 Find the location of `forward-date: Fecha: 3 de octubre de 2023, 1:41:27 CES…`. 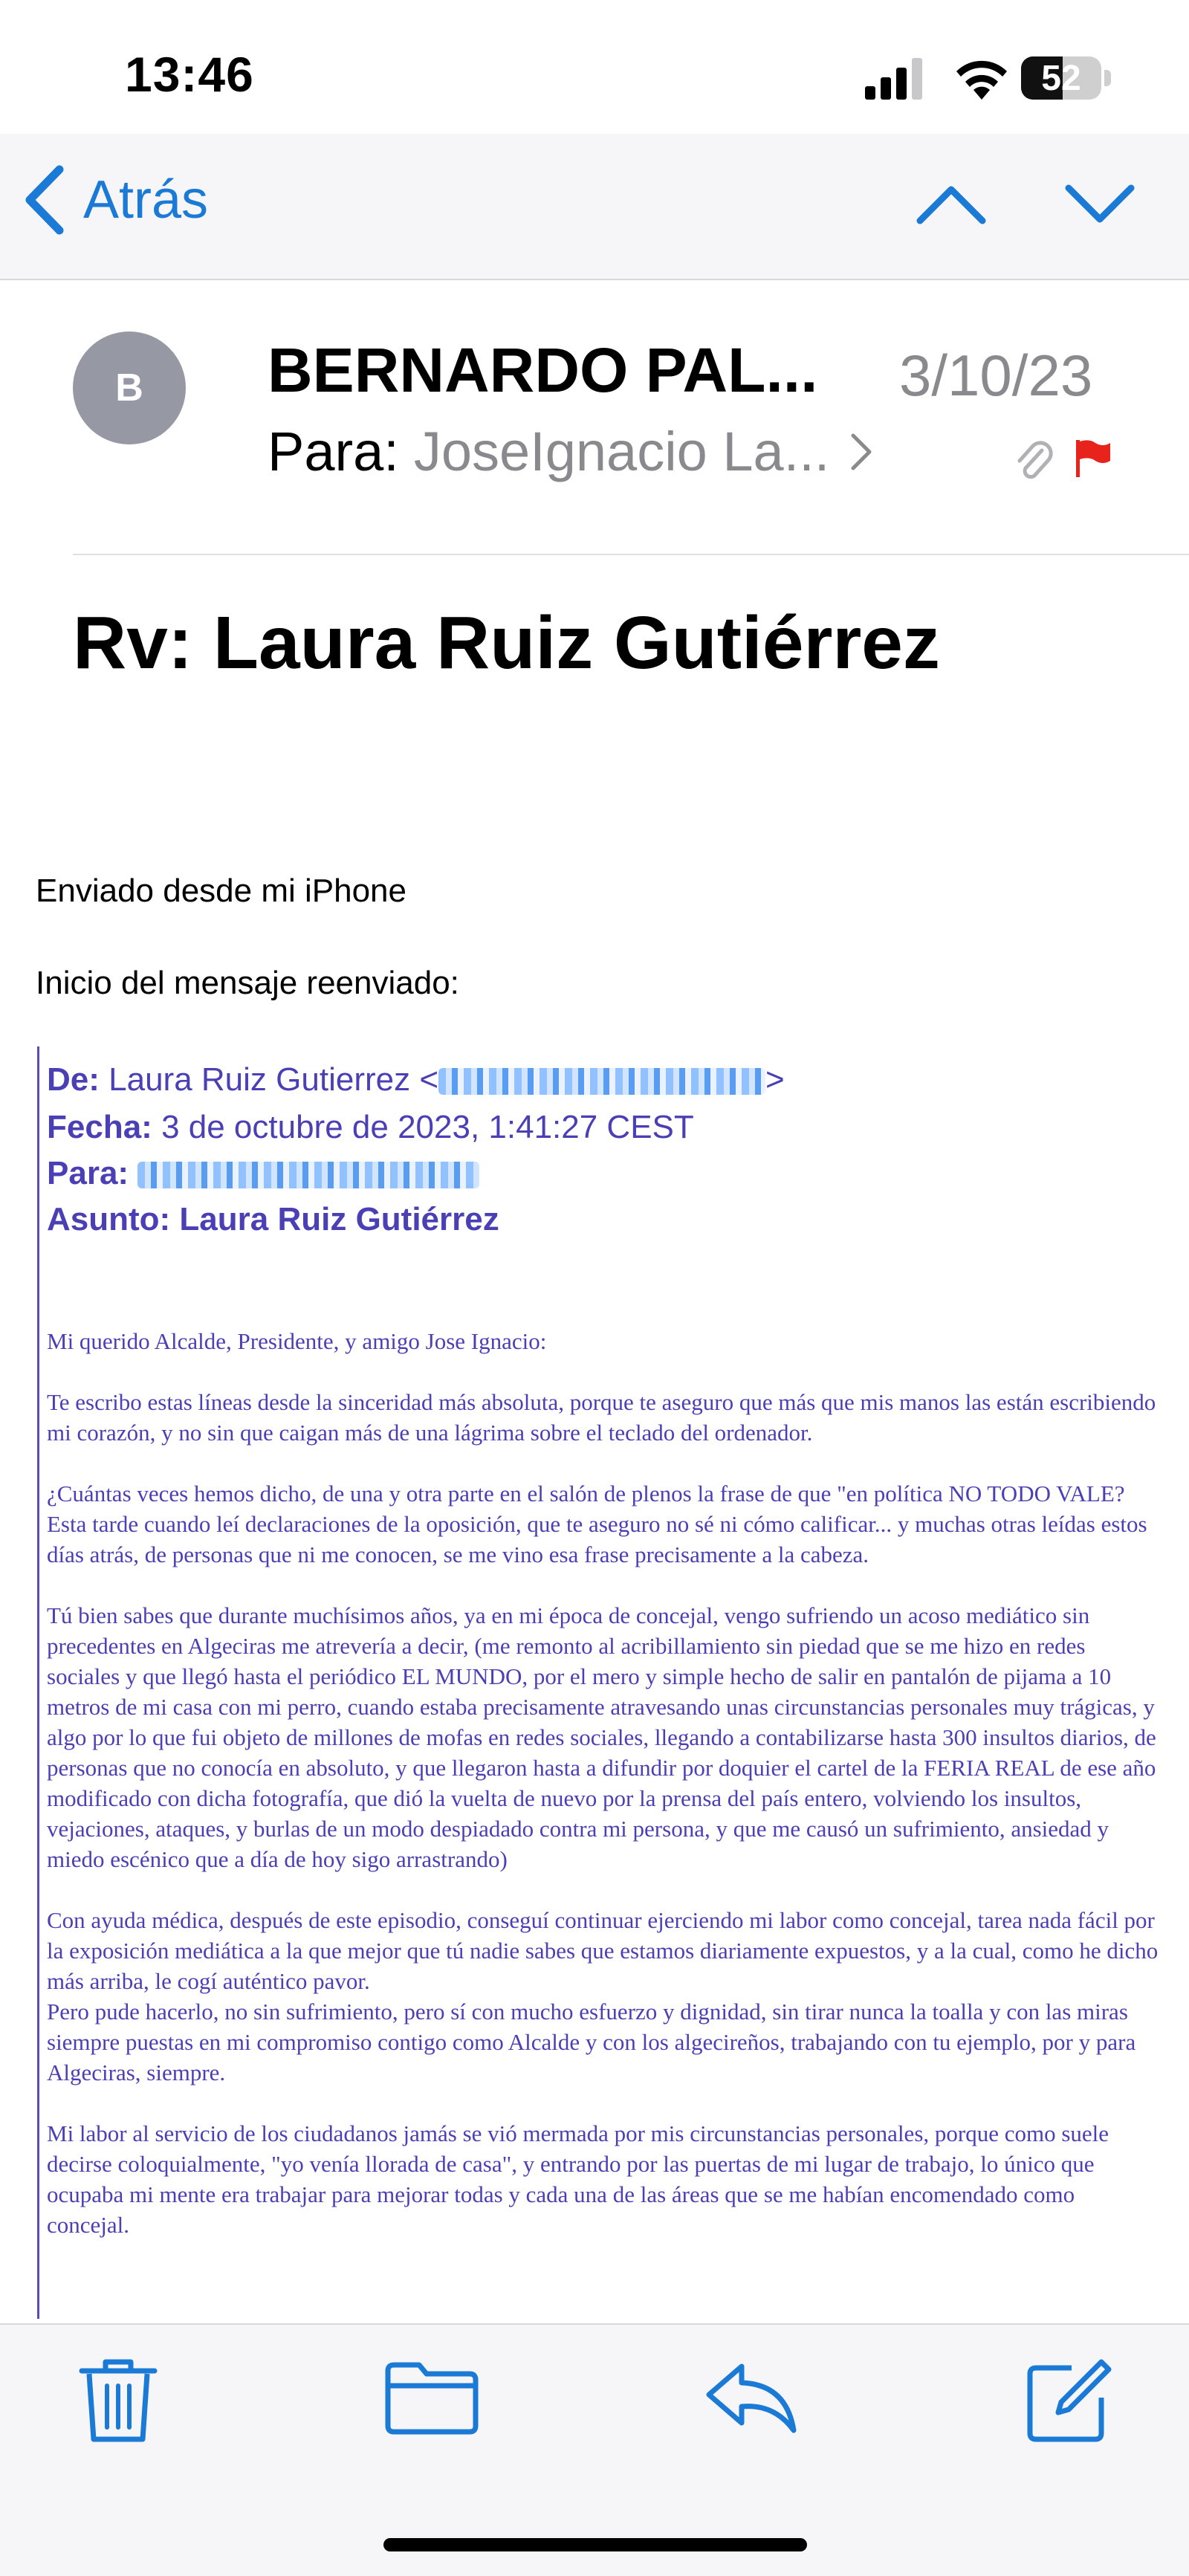

forward-date: Fecha: 3 de octubre de 2023, 1:41:27 CES… is located at coordinates (370, 1127).